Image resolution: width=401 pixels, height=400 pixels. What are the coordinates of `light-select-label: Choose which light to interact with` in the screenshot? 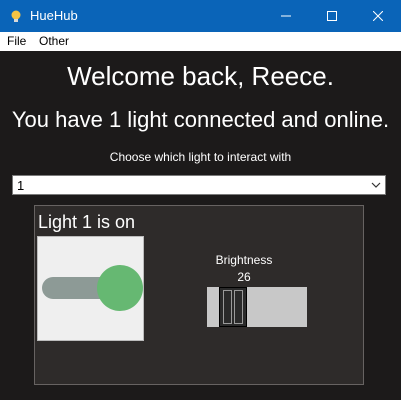 It's located at (200, 157).